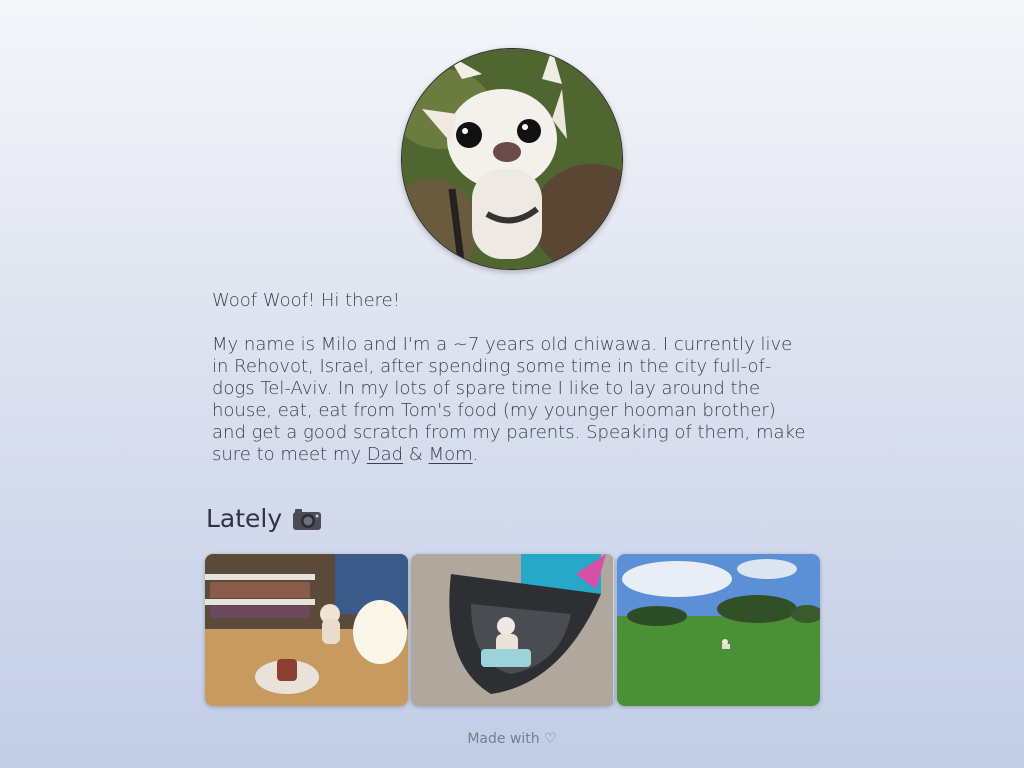 Image resolution: width=1024 pixels, height=768 pixels. What do you see at coordinates (451, 454) in the screenshot?
I see `mom-link: Mom` at bounding box center [451, 454].